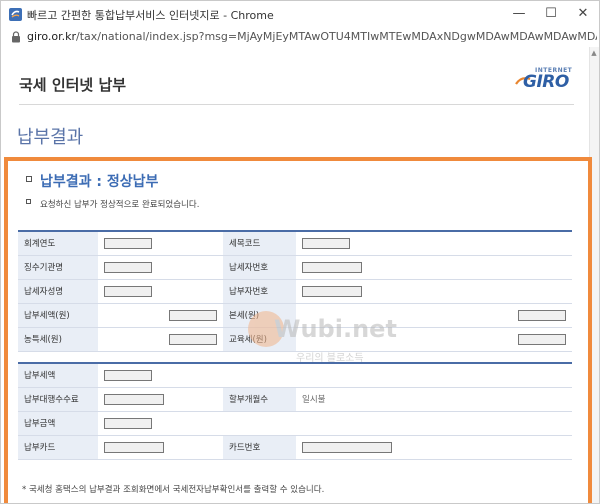 The width and height of the screenshot is (600, 504). I want to click on label-card-number: 카드번호, so click(259, 447).